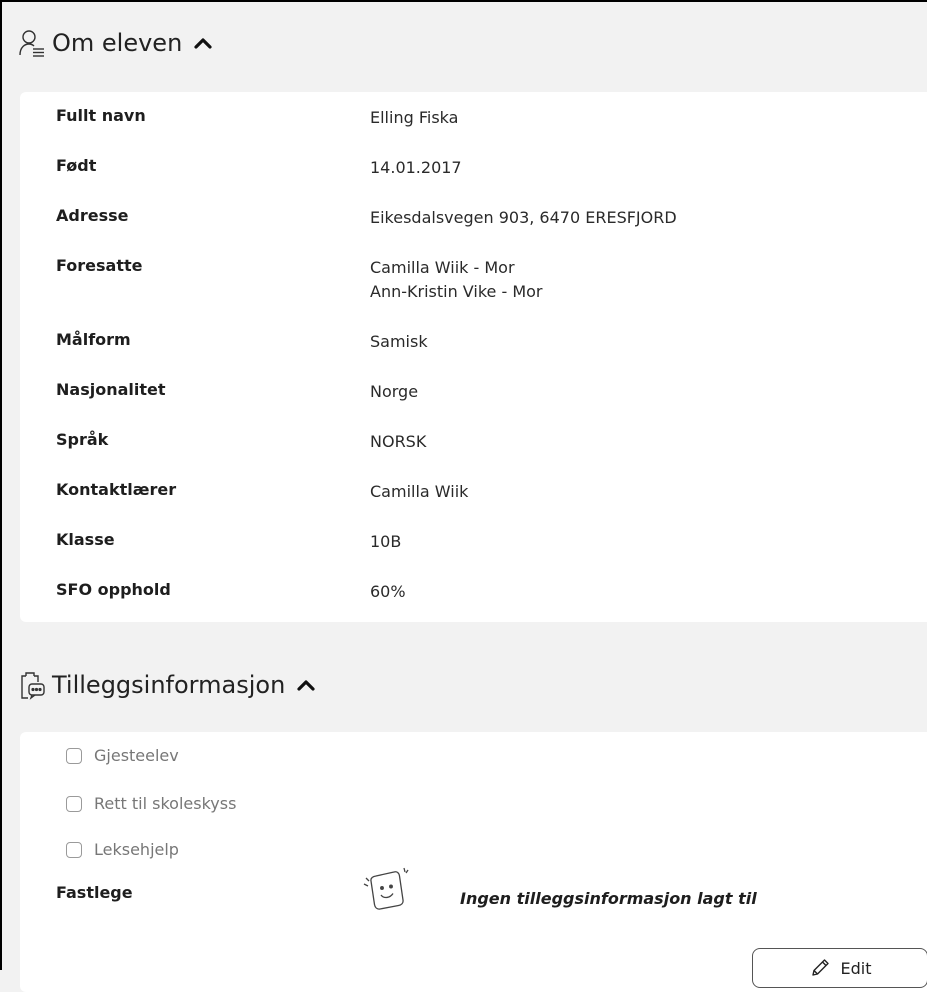 The image size is (927, 992). What do you see at coordinates (136, 849) in the screenshot?
I see `checkbox-label: Leksehjelp` at bounding box center [136, 849].